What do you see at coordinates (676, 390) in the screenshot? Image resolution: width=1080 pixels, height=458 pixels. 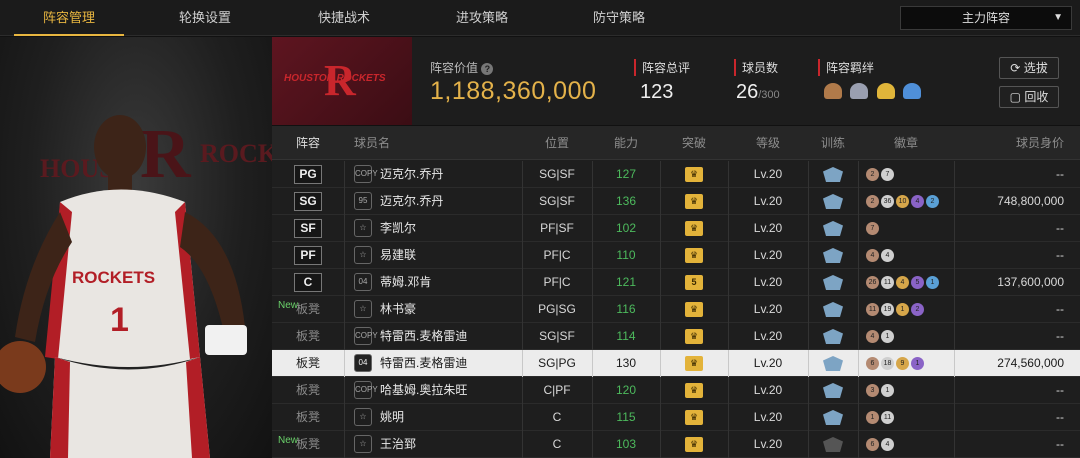 I see `table-row: 板凳 COPY 哈基姆.奥拉朱旺 C|PF 120 ♛ Lv.20 31 --` at bounding box center [676, 390].